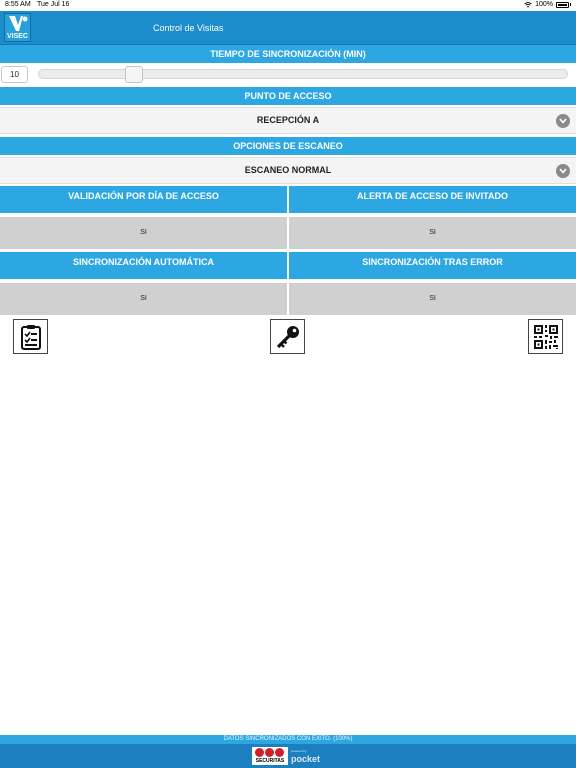 Image resolution: width=576 pixels, height=768 pixels. I want to click on status-date: Tue Jul 16, so click(53, 4).